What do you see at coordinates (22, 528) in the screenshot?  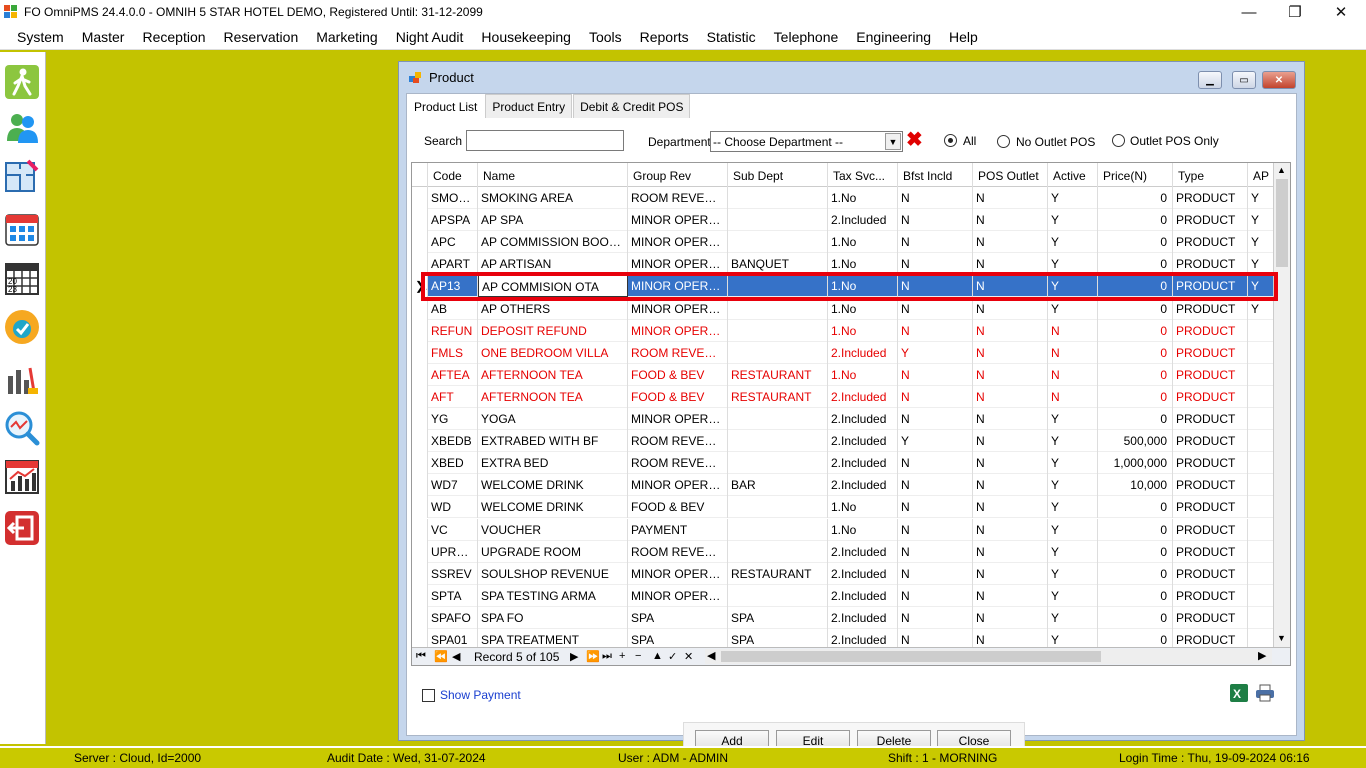 I see `exit-icon` at bounding box center [22, 528].